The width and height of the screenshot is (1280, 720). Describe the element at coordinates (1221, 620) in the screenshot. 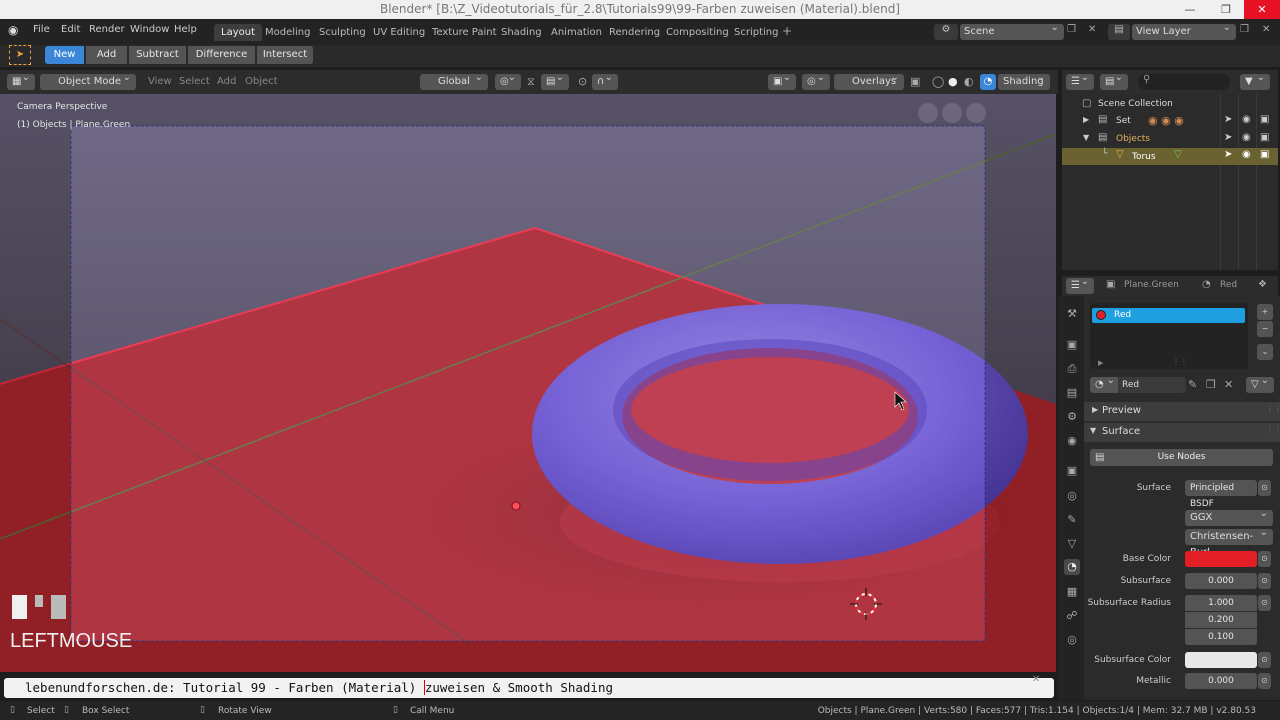

I see `subsurface-radius-y-field: 0.200` at that location.